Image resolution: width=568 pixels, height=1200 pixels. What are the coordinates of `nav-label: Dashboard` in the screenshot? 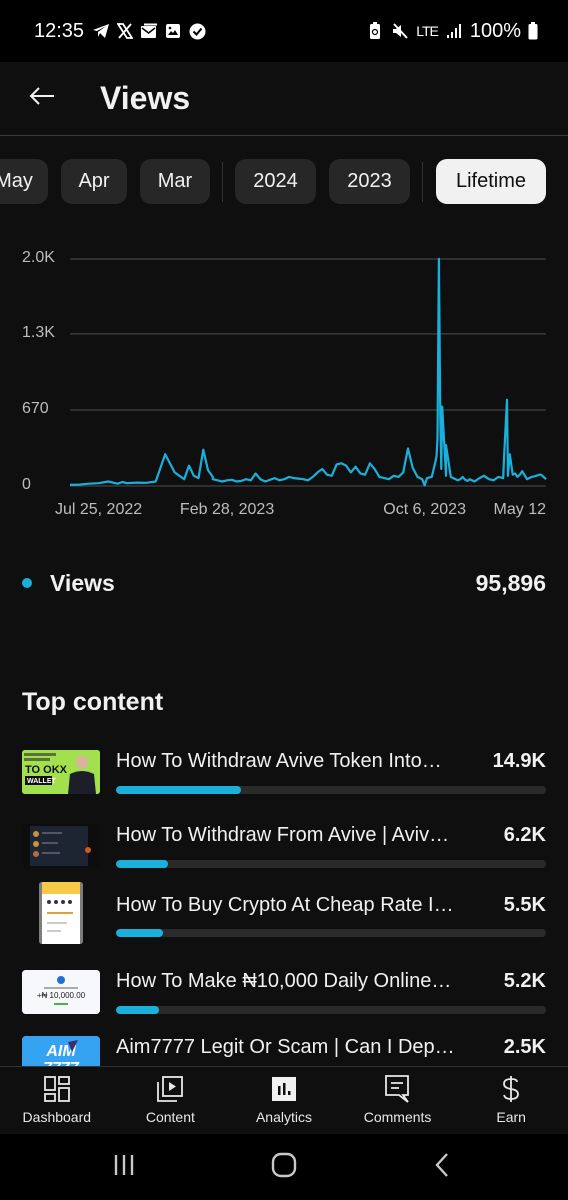 It's located at (57, 1117).